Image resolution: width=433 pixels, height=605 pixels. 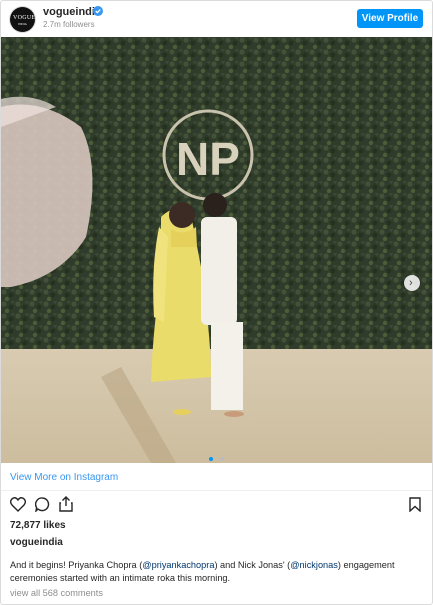 What do you see at coordinates (42, 504) in the screenshot?
I see `comment-icon` at bounding box center [42, 504].